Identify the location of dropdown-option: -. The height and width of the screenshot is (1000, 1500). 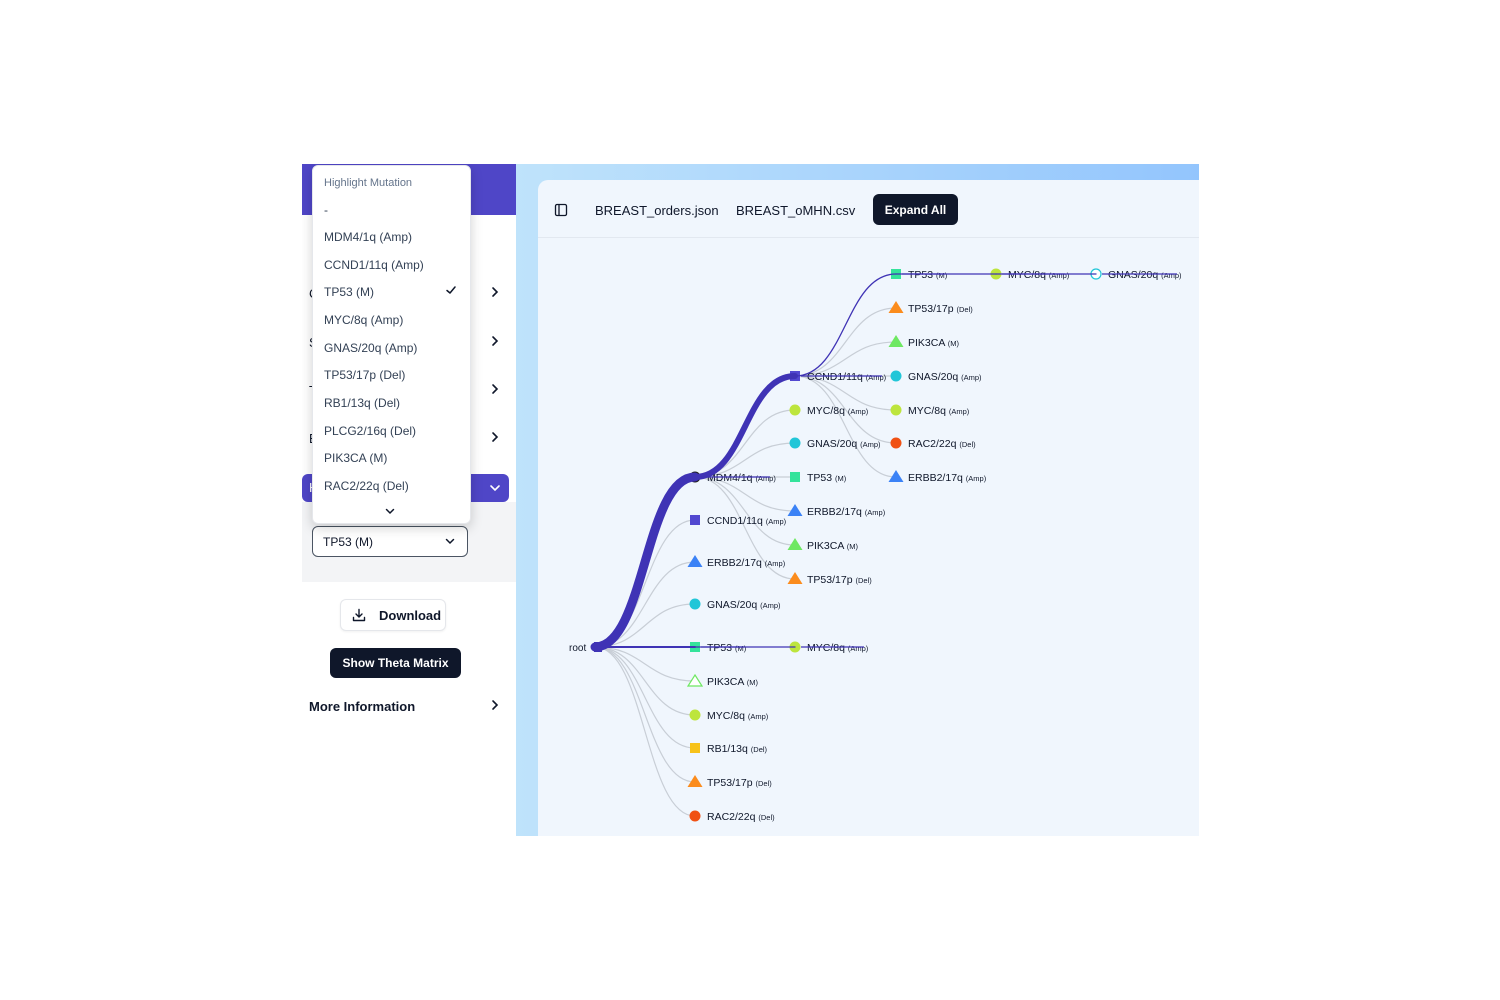
(394, 210).